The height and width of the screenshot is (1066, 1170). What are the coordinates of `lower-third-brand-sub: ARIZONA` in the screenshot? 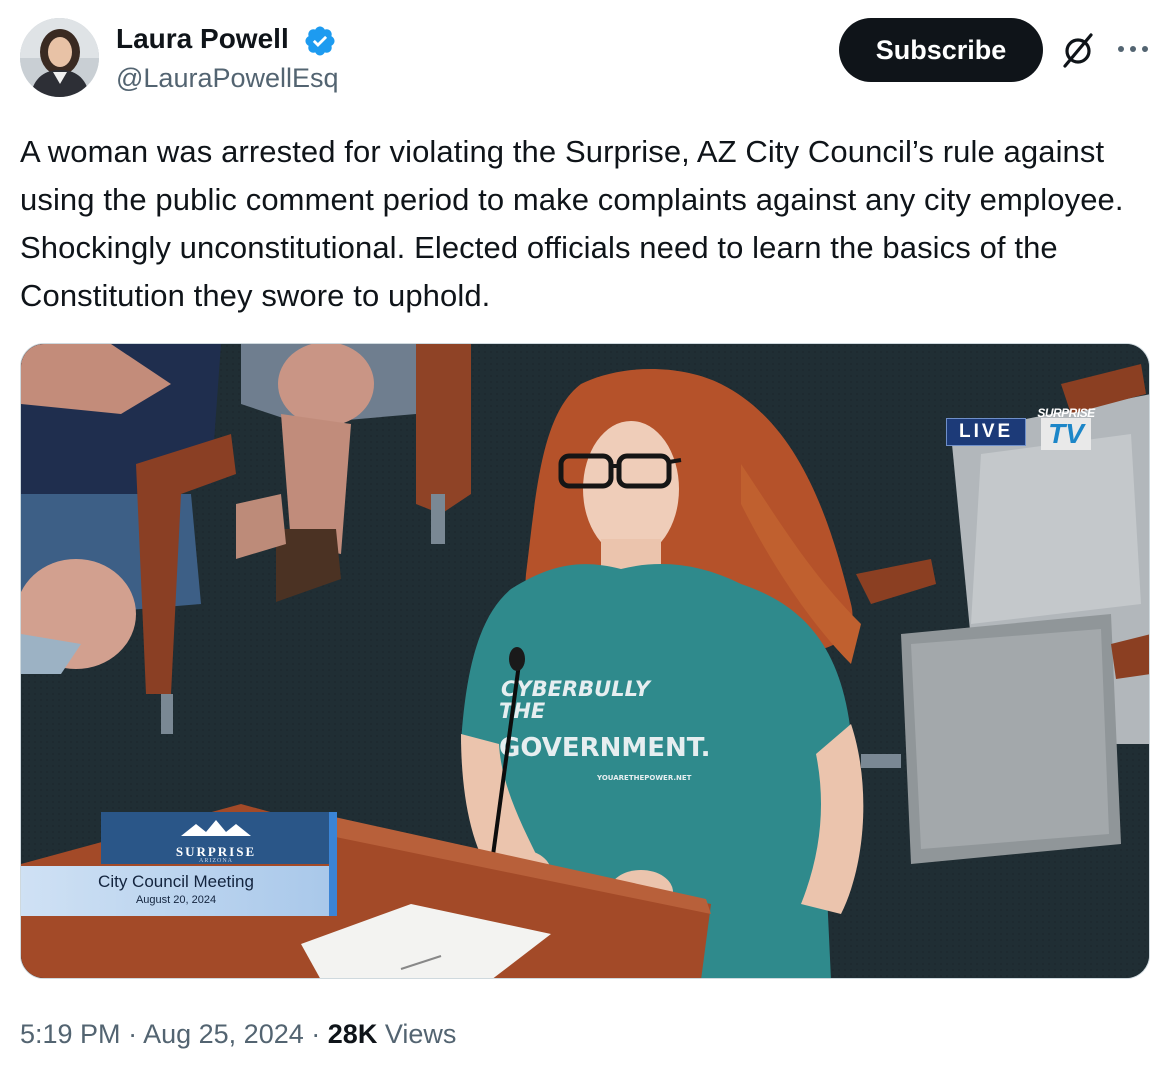 It's located at (216, 861).